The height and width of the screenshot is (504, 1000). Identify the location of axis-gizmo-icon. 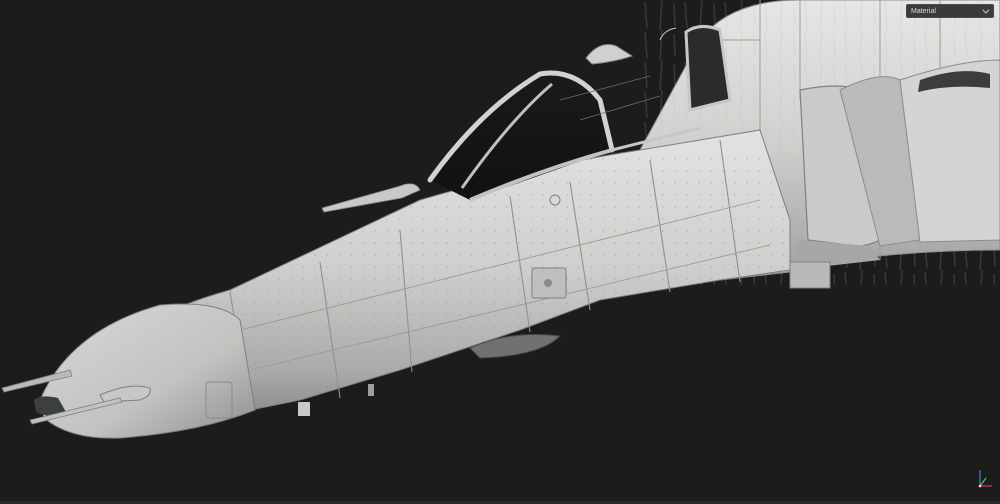
(984, 478).